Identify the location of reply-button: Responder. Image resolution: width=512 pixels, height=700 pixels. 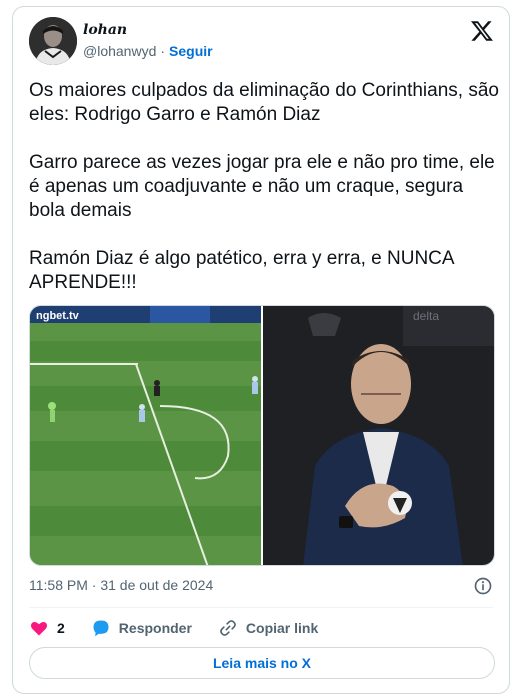
(141, 628).